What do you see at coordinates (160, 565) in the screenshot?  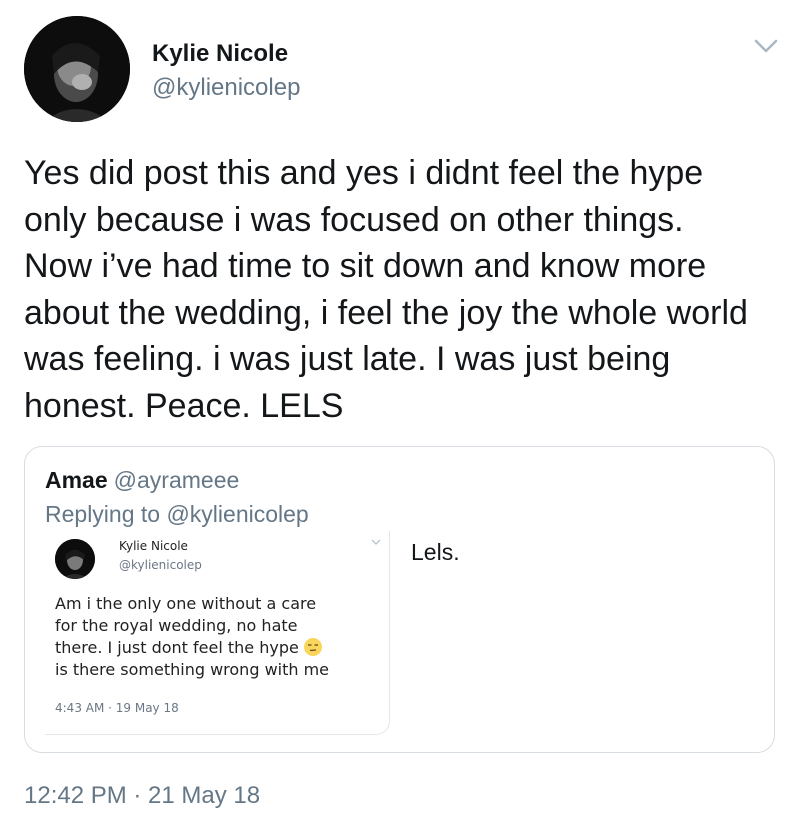 I see `embedded-author-handle: @kylienicolep` at bounding box center [160, 565].